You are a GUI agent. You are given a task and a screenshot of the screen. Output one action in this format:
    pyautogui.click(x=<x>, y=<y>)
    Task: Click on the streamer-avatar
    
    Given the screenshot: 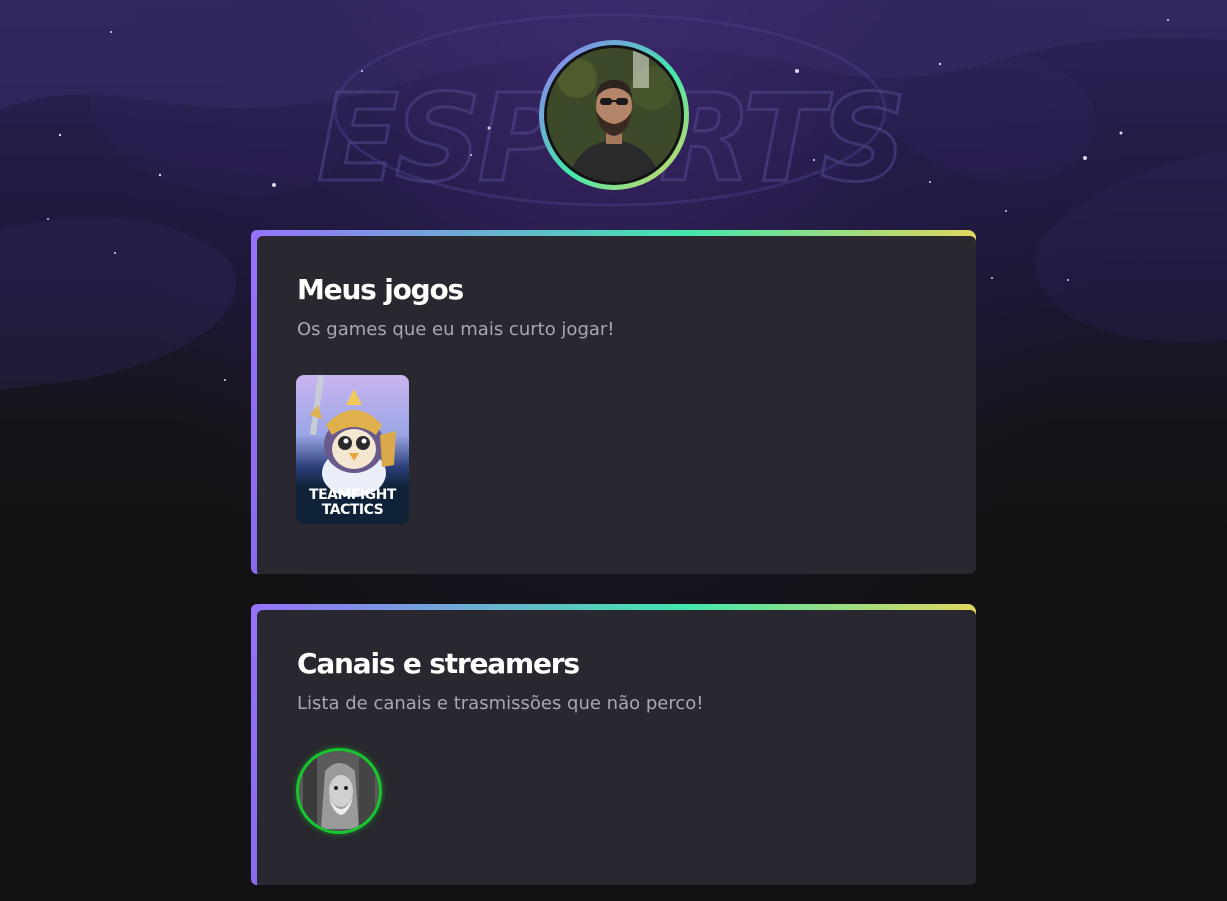 What is the action you would take?
    pyautogui.click(x=339, y=791)
    